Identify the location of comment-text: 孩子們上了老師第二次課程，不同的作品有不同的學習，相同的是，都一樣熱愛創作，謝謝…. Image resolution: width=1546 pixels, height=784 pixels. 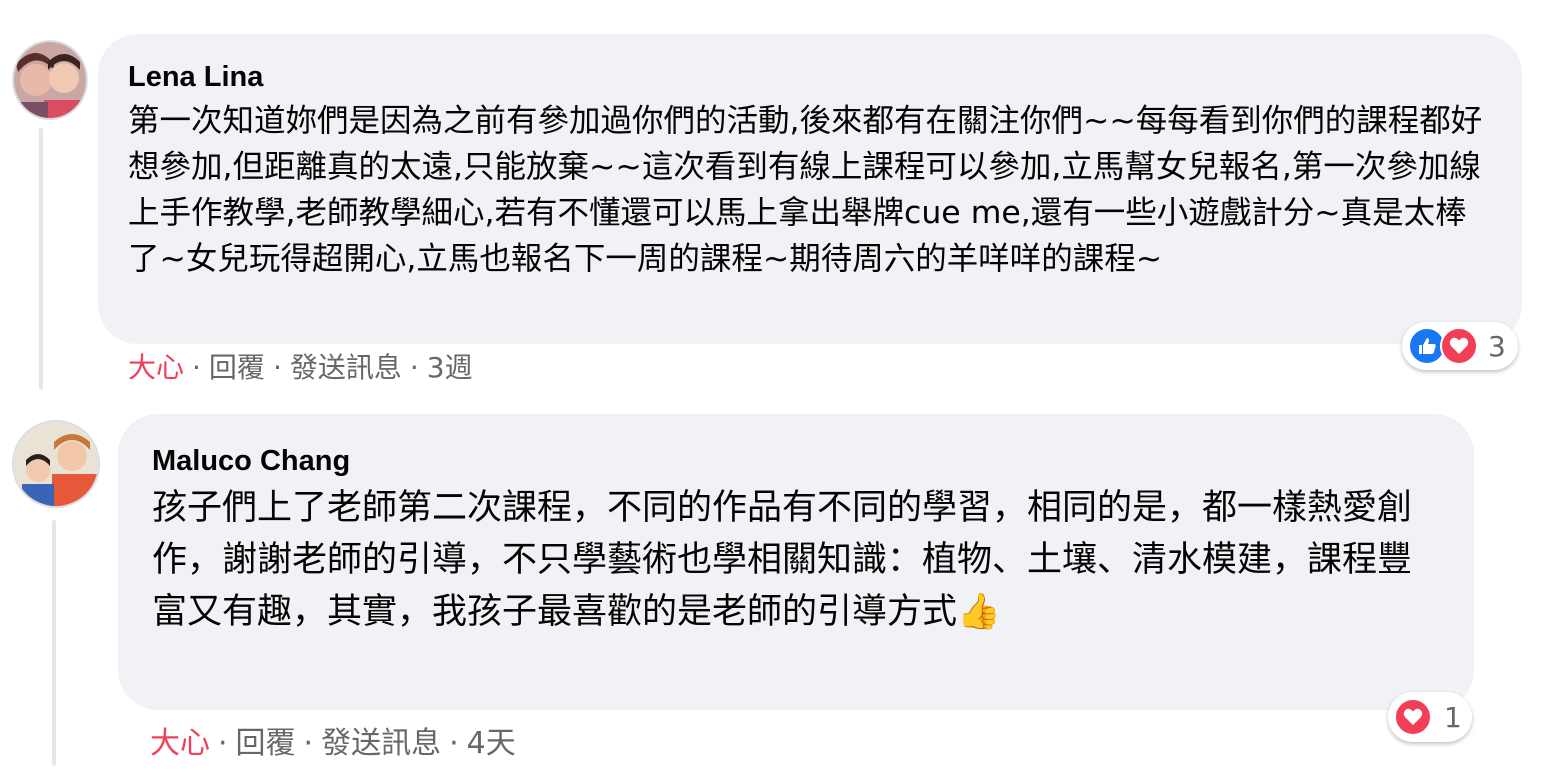
(782, 560).